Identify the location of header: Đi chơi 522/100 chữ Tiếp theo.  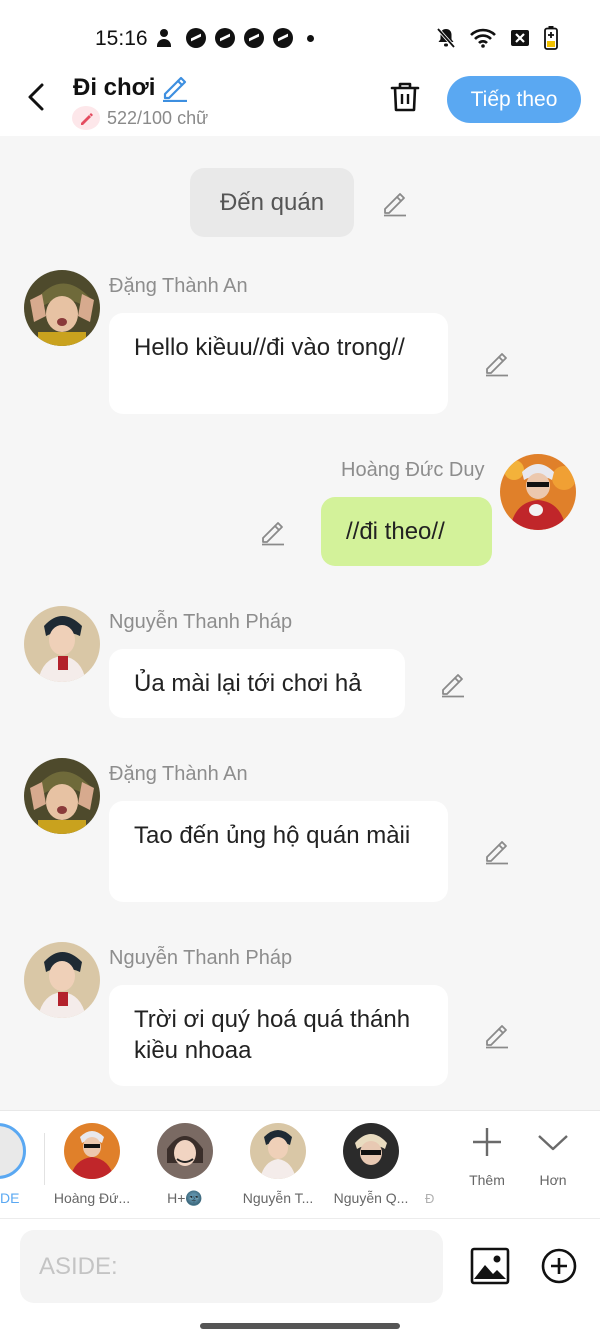
(300, 103).